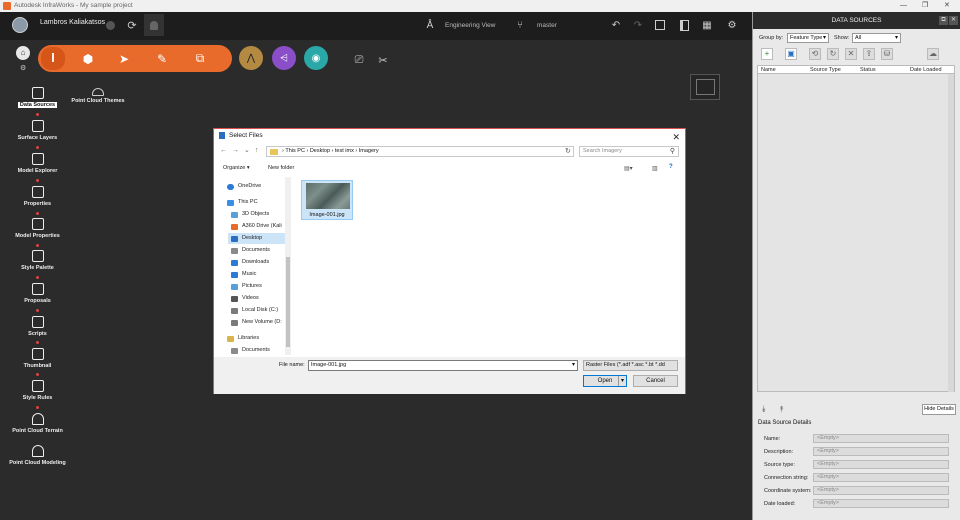 The width and height of the screenshot is (960, 520). I want to click on column-source-type: Source Type, so click(825, 70).